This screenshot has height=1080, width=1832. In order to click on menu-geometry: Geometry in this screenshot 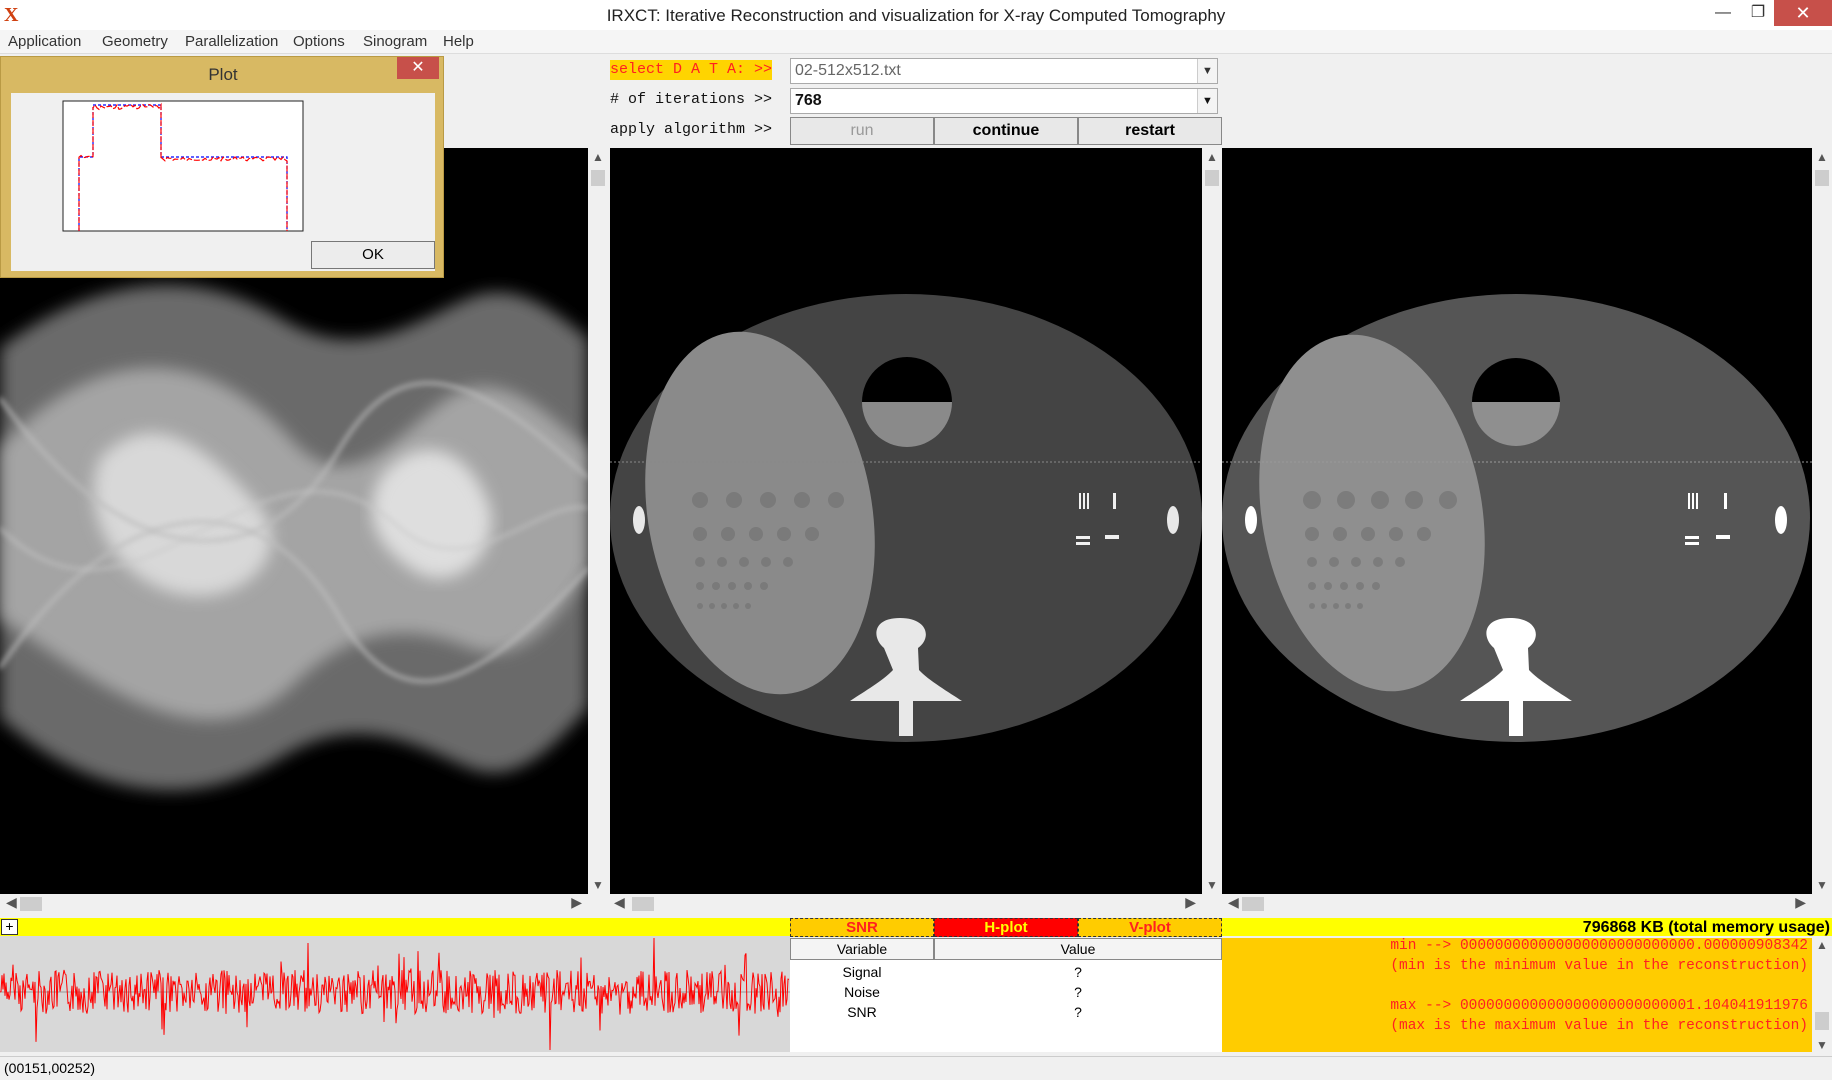, I will do `click(135, 41)`.